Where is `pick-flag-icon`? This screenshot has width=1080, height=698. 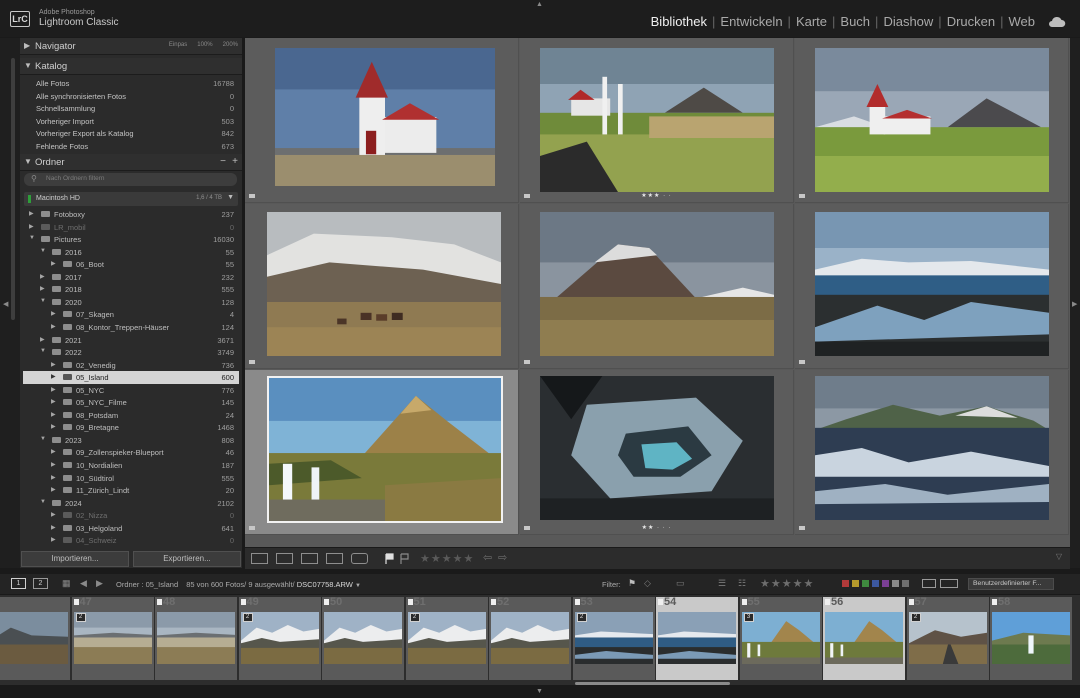 pick-flag-icon is located at coordinates (390, 559).